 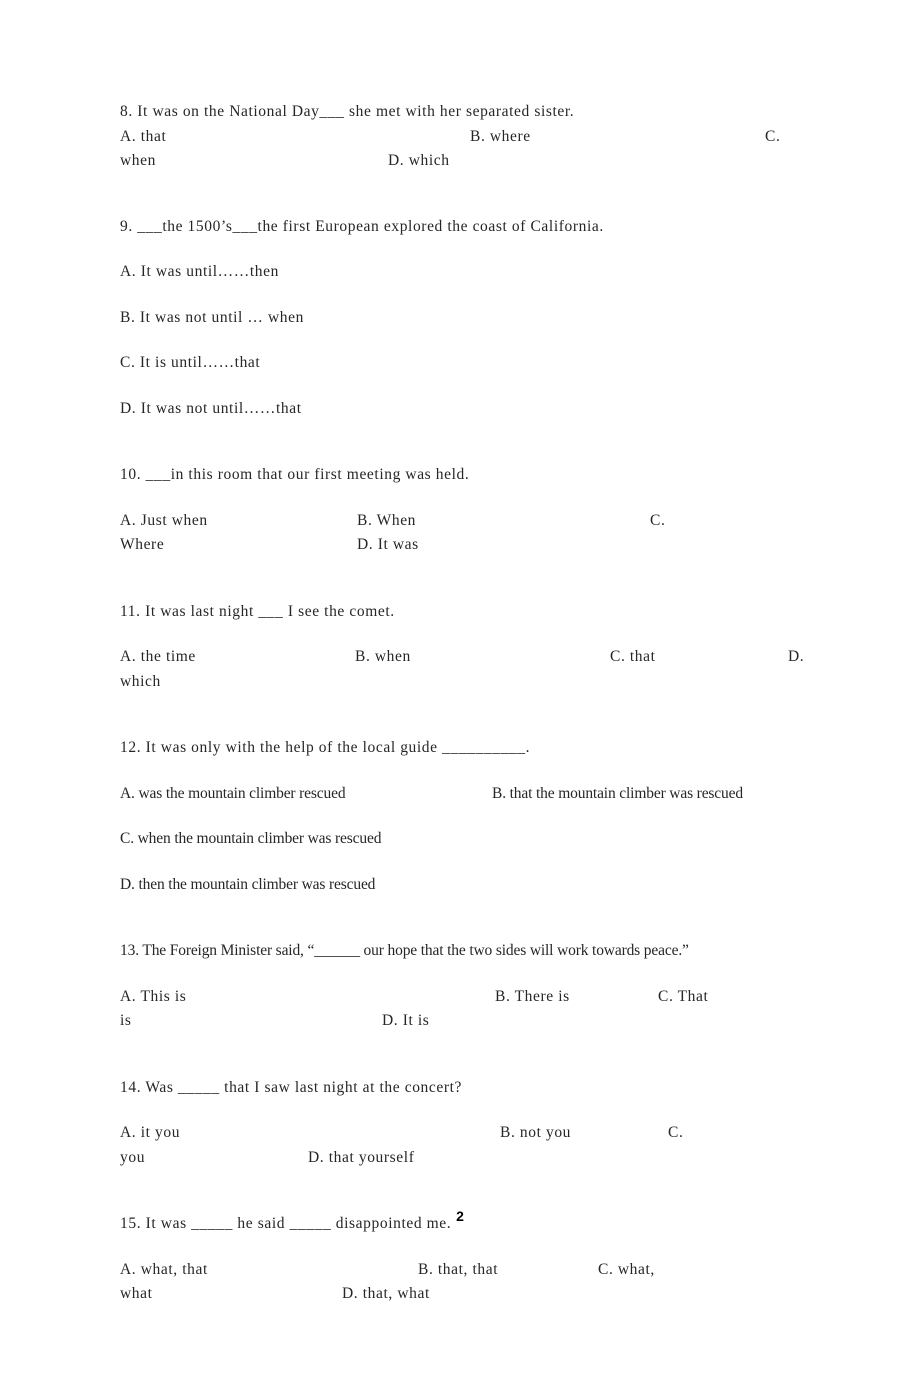 I want to click on option-c: C. that, so click(x=633, y=656).